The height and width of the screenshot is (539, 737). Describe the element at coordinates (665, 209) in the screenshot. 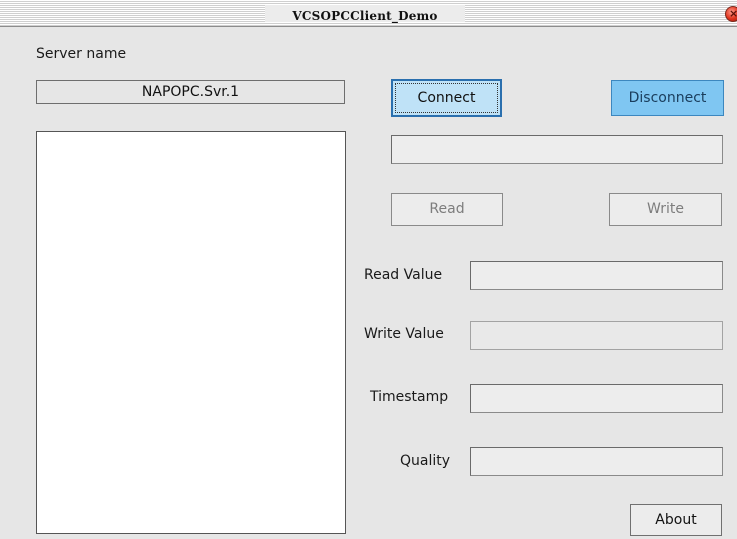

I see `write-button: Write` at that location.